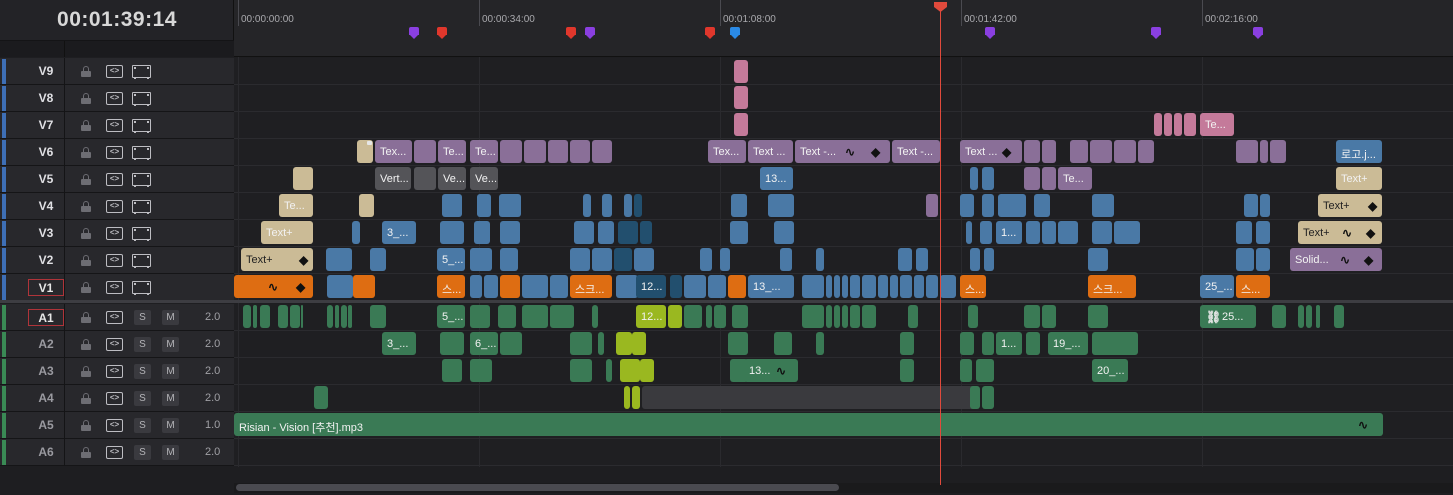  Describe the element at coordinates (46, 287) in the screenshot. I see `track-name: V1` at that location.